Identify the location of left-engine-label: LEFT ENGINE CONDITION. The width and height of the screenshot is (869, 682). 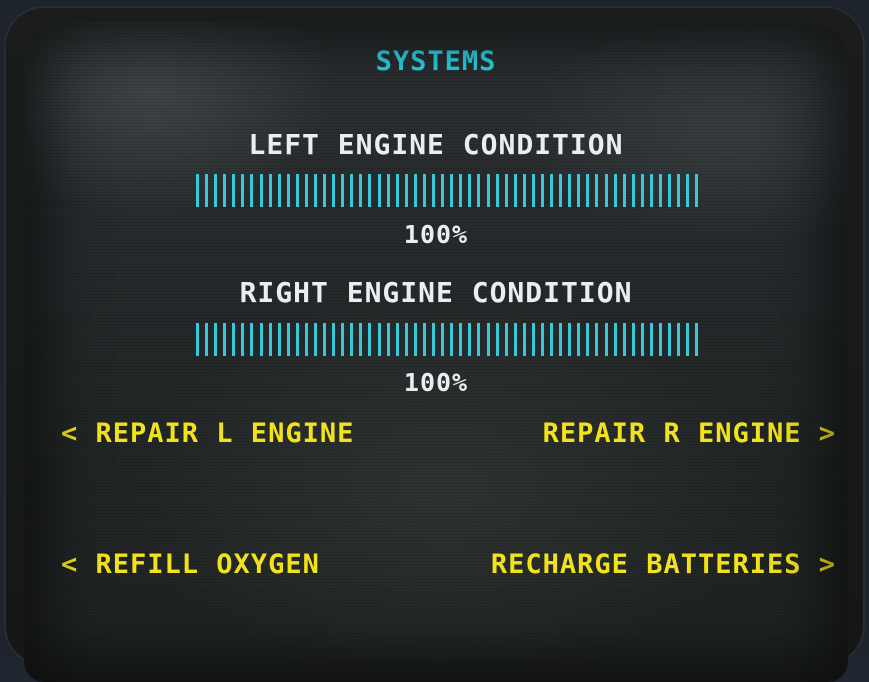
(436, 144).